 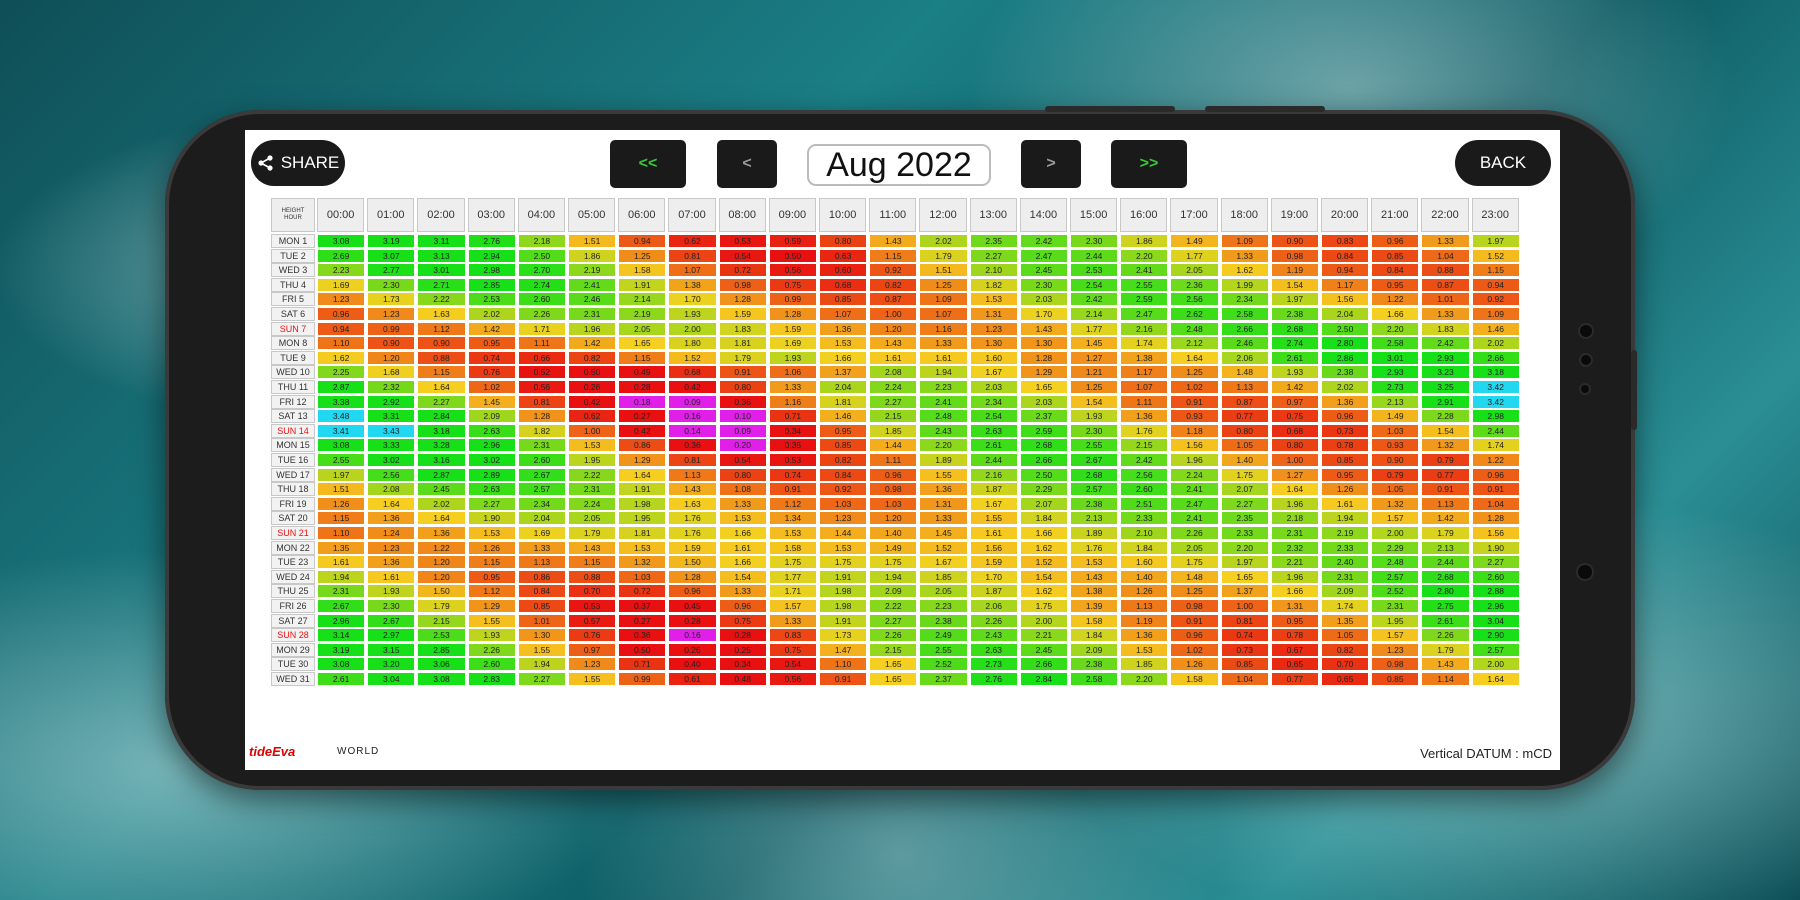 I want to click on tide-height-cell: 1.77, so click(x=792, y=576).